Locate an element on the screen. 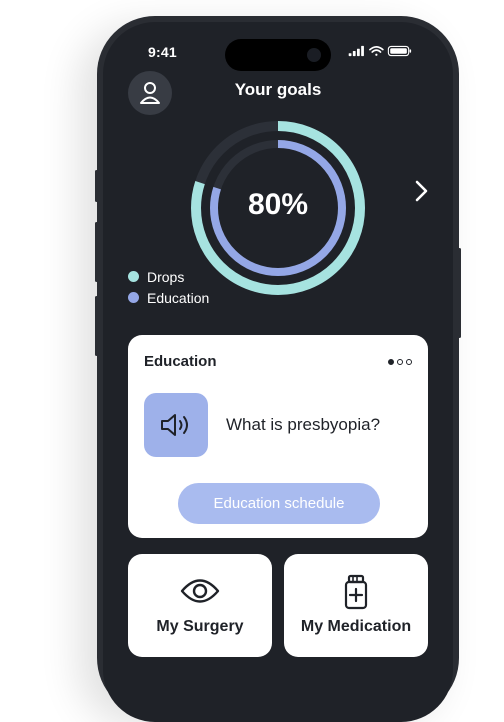 The width and height of the screenshot is (504, 722). my-surgery-tile: My Surgery is located at coordinates (200, 605).